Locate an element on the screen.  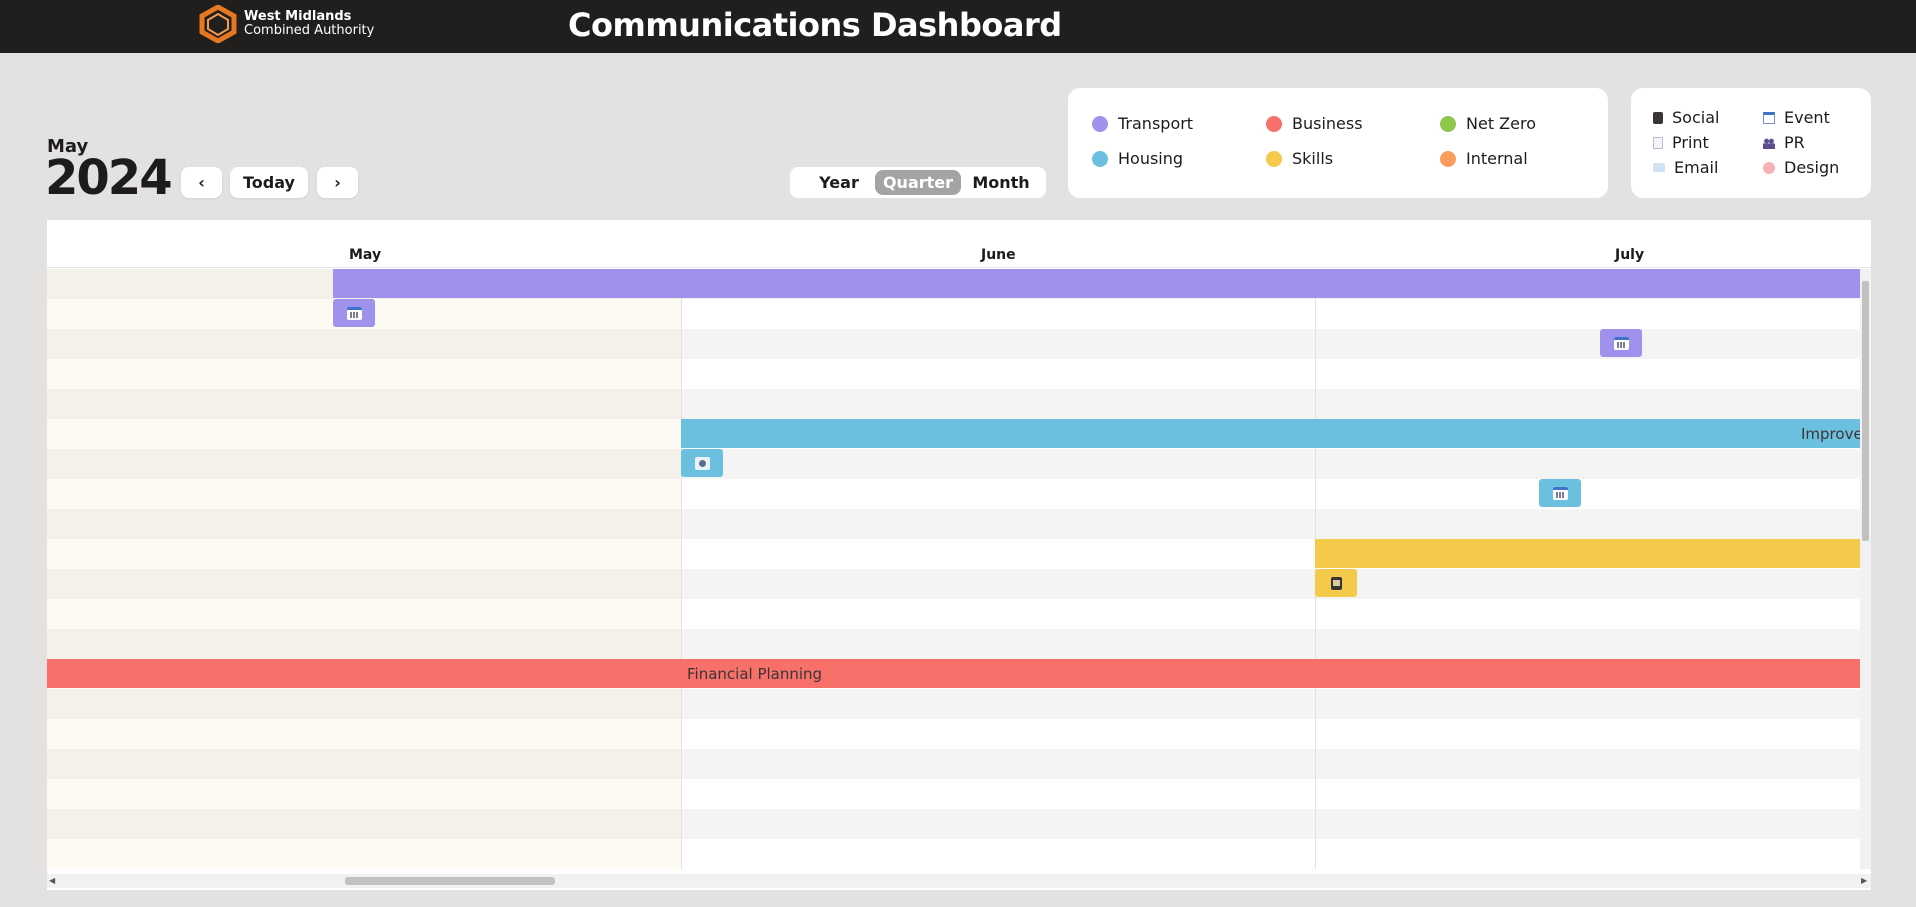
legend-item-pr: PR is located at coordinates (1784, 142).